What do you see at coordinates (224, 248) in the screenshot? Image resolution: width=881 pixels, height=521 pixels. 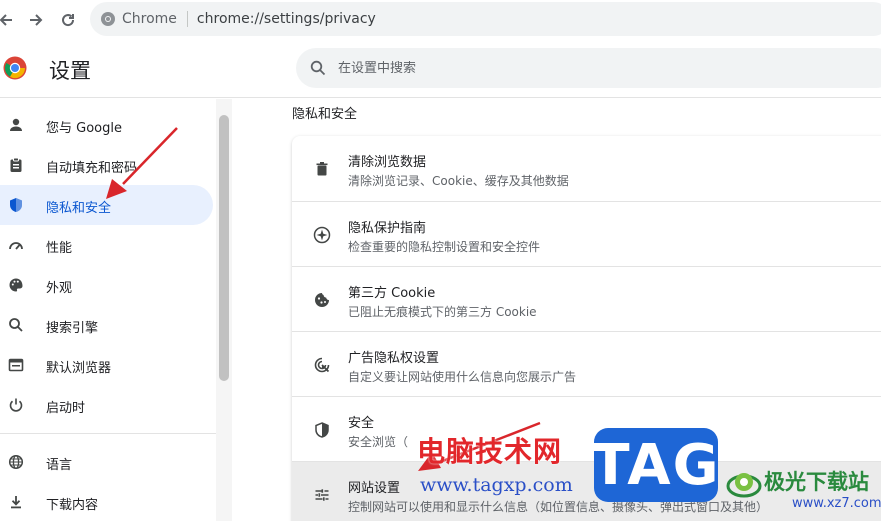 I see `scrollbar-thumb` at bounding box center [224, 248].